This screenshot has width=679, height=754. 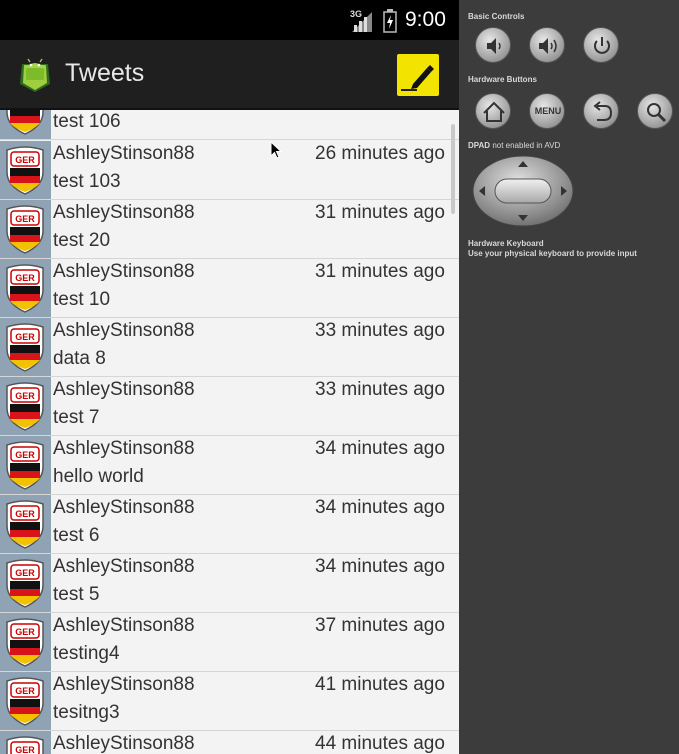 What do you see at coordinates (105, 73) in the screenshot?
I see `app-title: Tweets` at bounding box center [105, 73].